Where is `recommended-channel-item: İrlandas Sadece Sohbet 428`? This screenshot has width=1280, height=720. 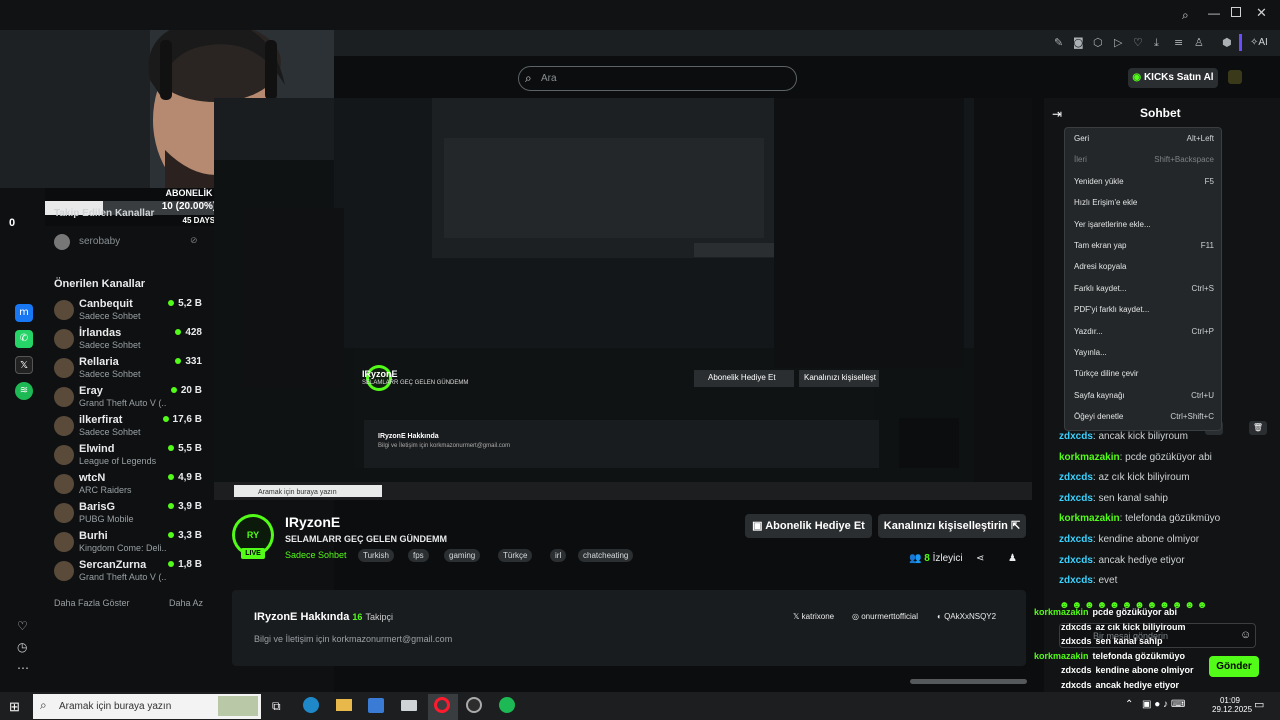
recommended-channel-item: İrlandas Sadece Sohbet 428 is located at coordinates (134, 341).